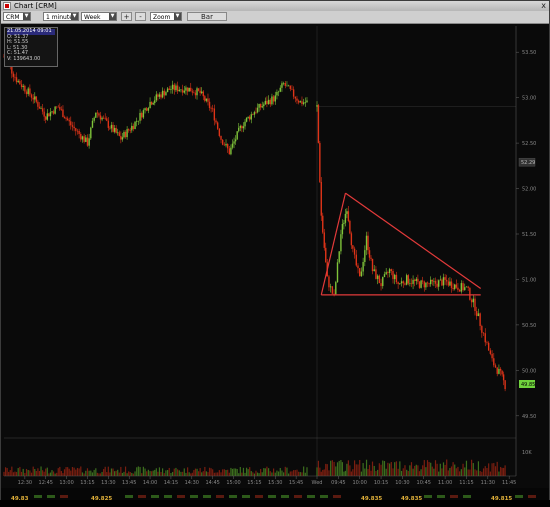 The image size is (550, 507). I want to click on x-tick-label: 13:30, so click(108, 483).